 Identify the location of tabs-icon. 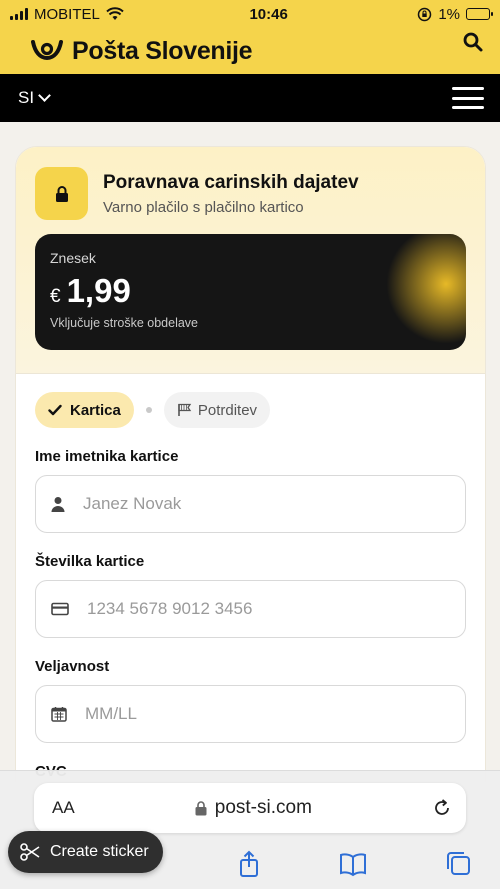
(459, 864).